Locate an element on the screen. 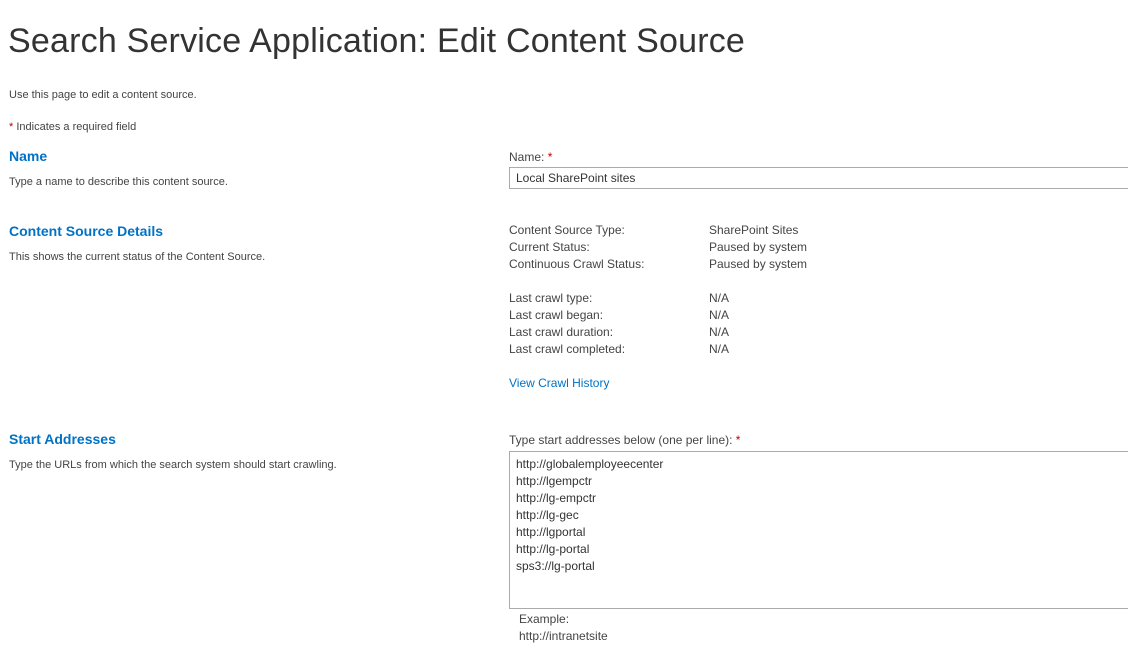 This screenshot has height=650, width=1128. view-crawl-history-link: View Crawl History is located at coordinates (559, 383).